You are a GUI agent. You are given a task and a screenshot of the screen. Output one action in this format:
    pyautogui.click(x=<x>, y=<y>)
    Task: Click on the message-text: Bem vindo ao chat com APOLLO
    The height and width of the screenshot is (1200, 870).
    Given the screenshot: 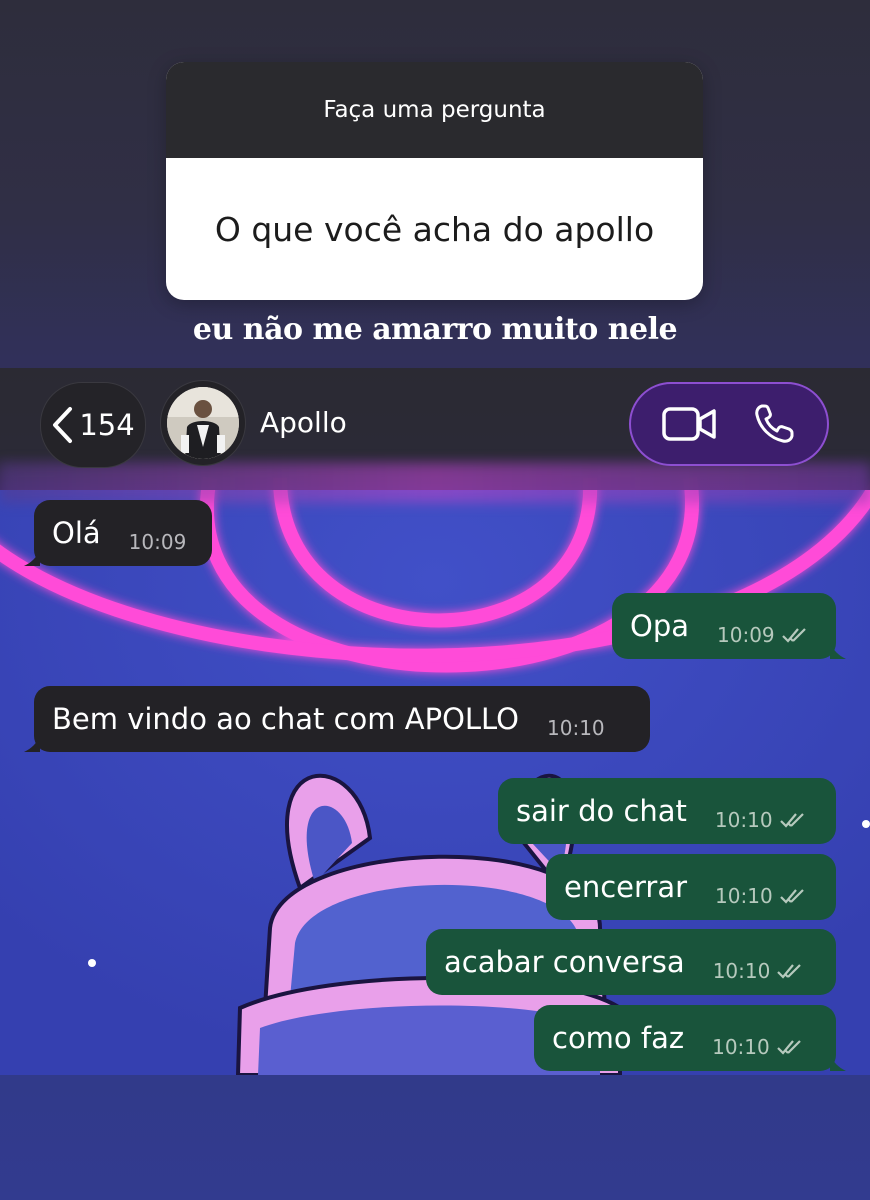 What is the action you would take?
    pyautogui.click(x=286, y=719)
    